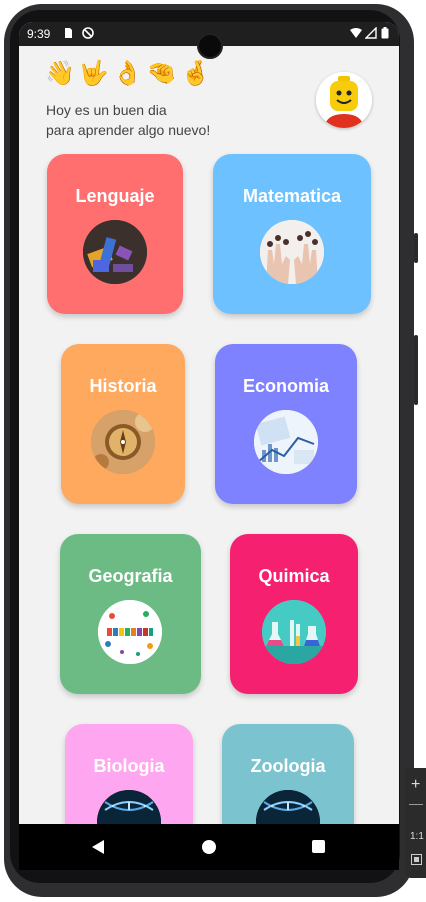 The width and height of the screenshot is (426, 902). Describe the element at coordinates (292, 196) in the screenshot. I see `subject-title: Matematica` at that location.